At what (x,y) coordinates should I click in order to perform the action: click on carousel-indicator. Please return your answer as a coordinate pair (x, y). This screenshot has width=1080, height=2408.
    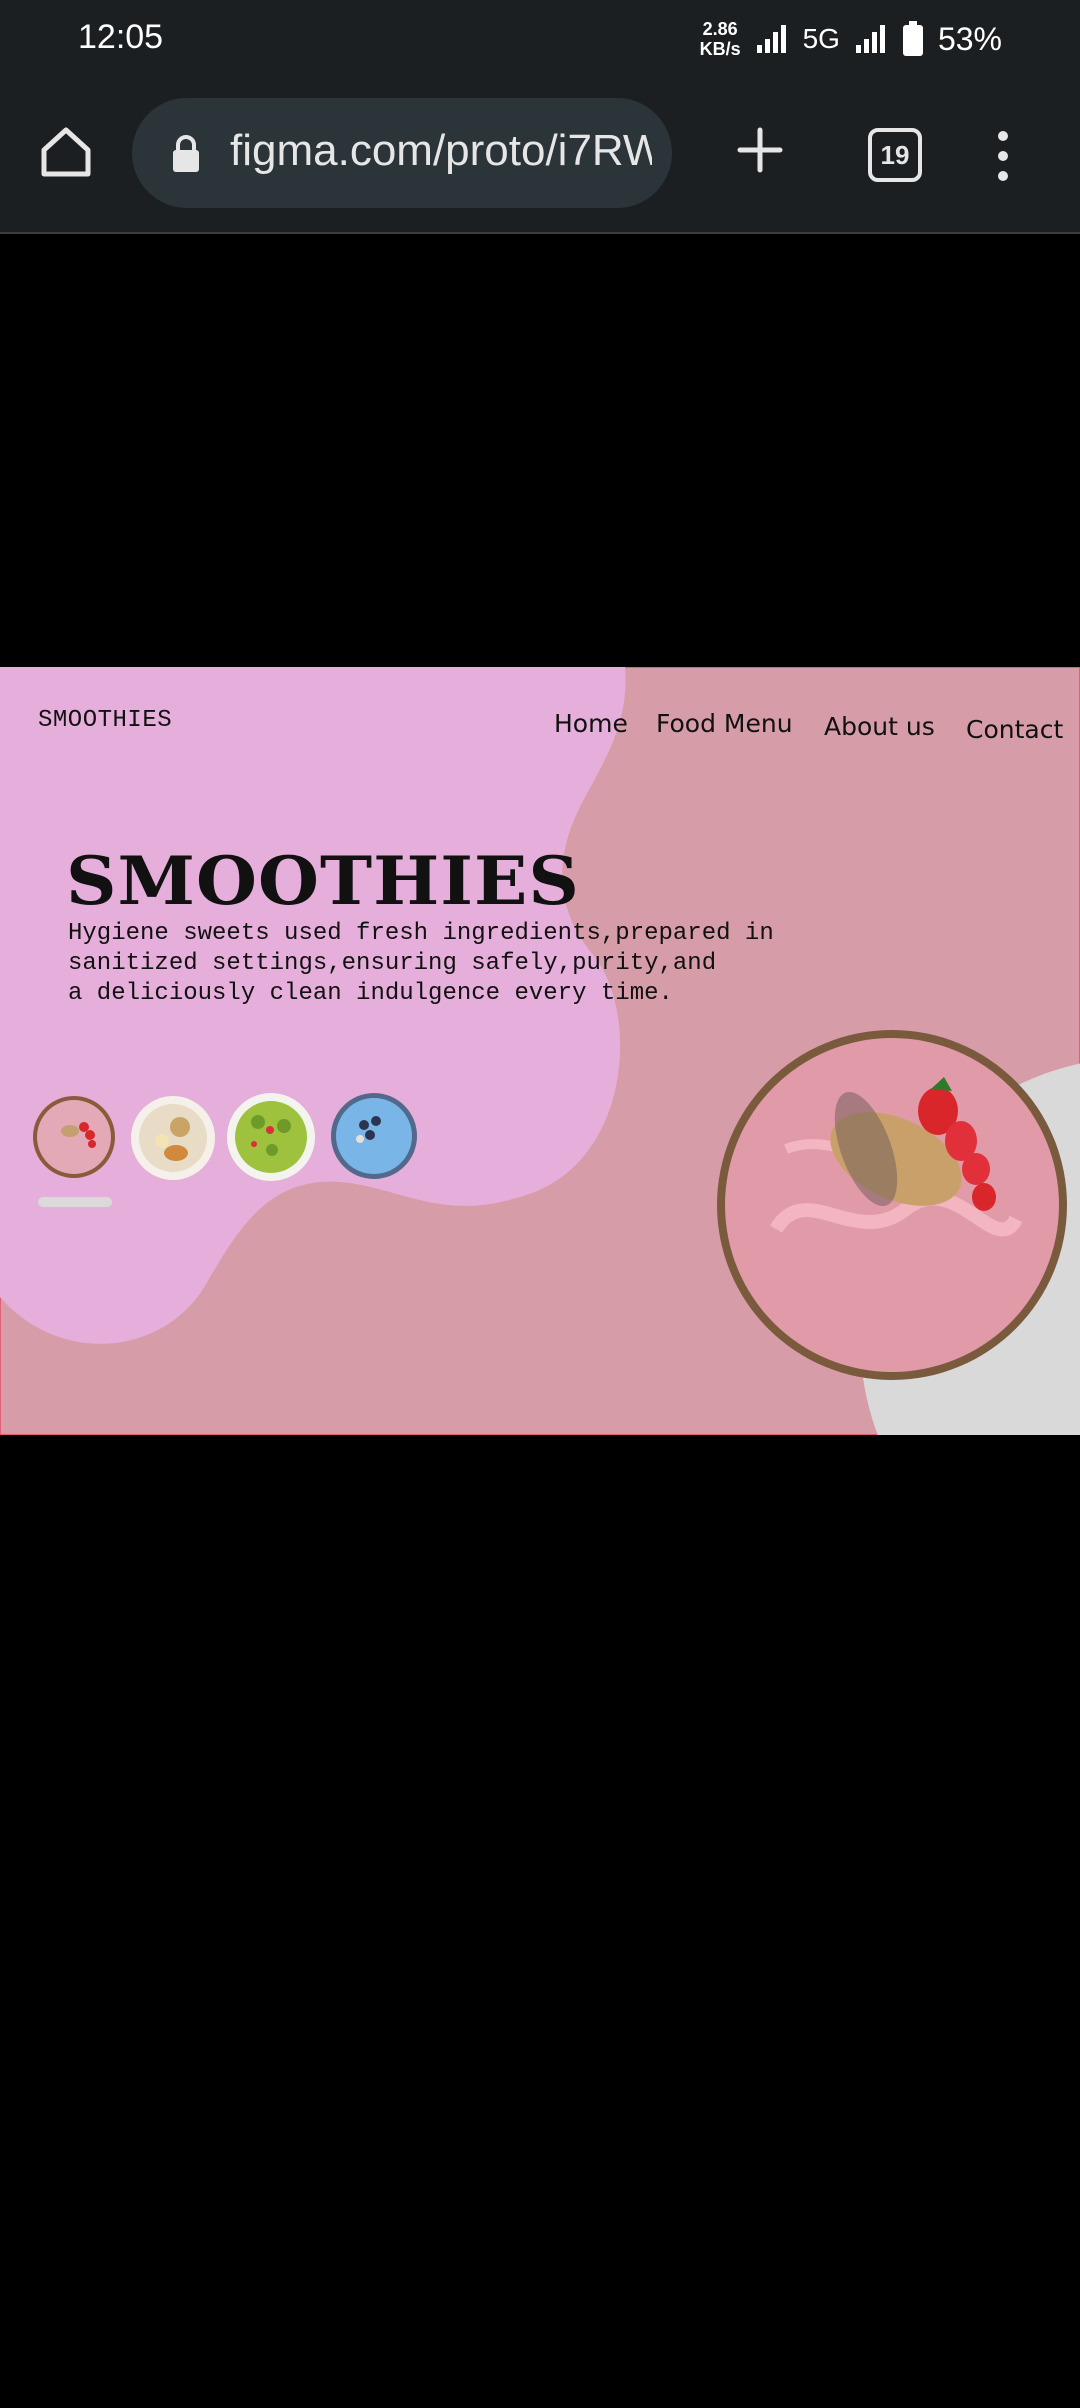
    Looking at the image, I should click on (75, 1202).